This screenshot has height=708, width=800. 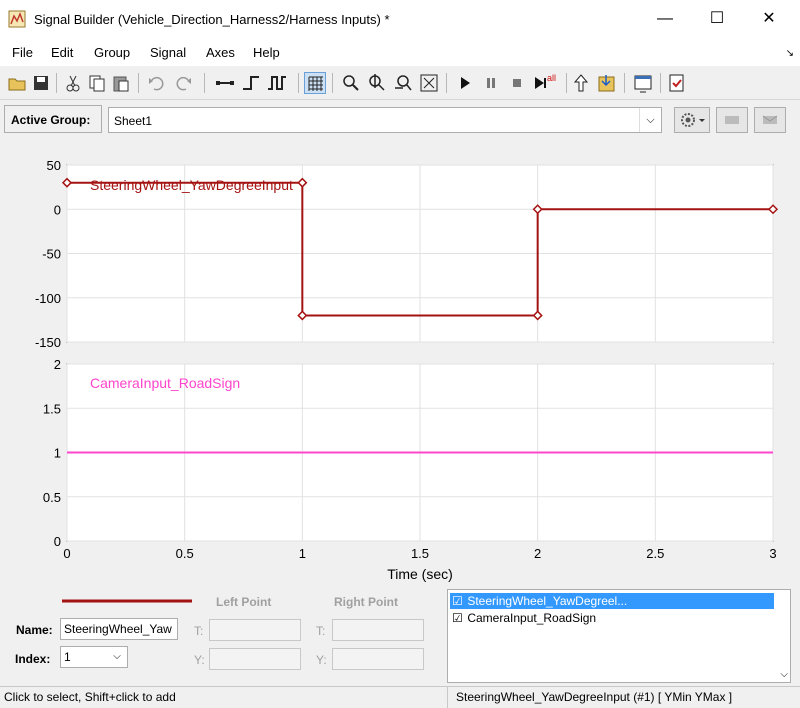 I want to click on y-tick-label: 2, so click(x=57, y=364).